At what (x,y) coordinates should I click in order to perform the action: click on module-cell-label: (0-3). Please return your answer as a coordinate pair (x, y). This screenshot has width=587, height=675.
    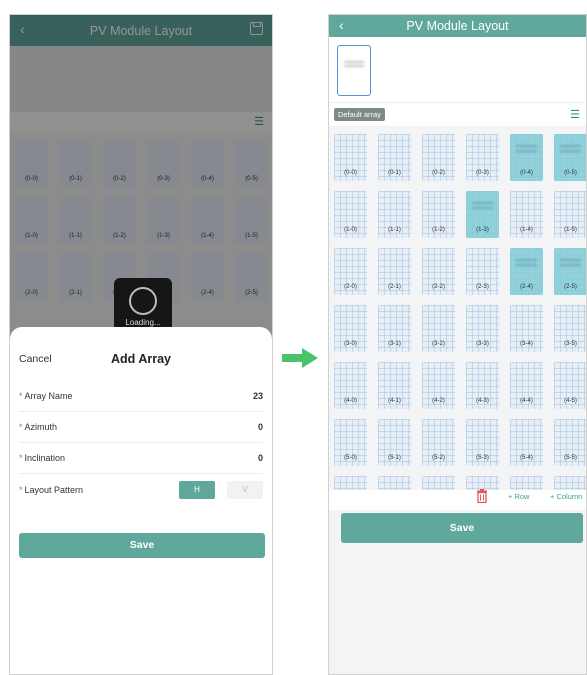
    Looking at the image, I should click on (482, 173).